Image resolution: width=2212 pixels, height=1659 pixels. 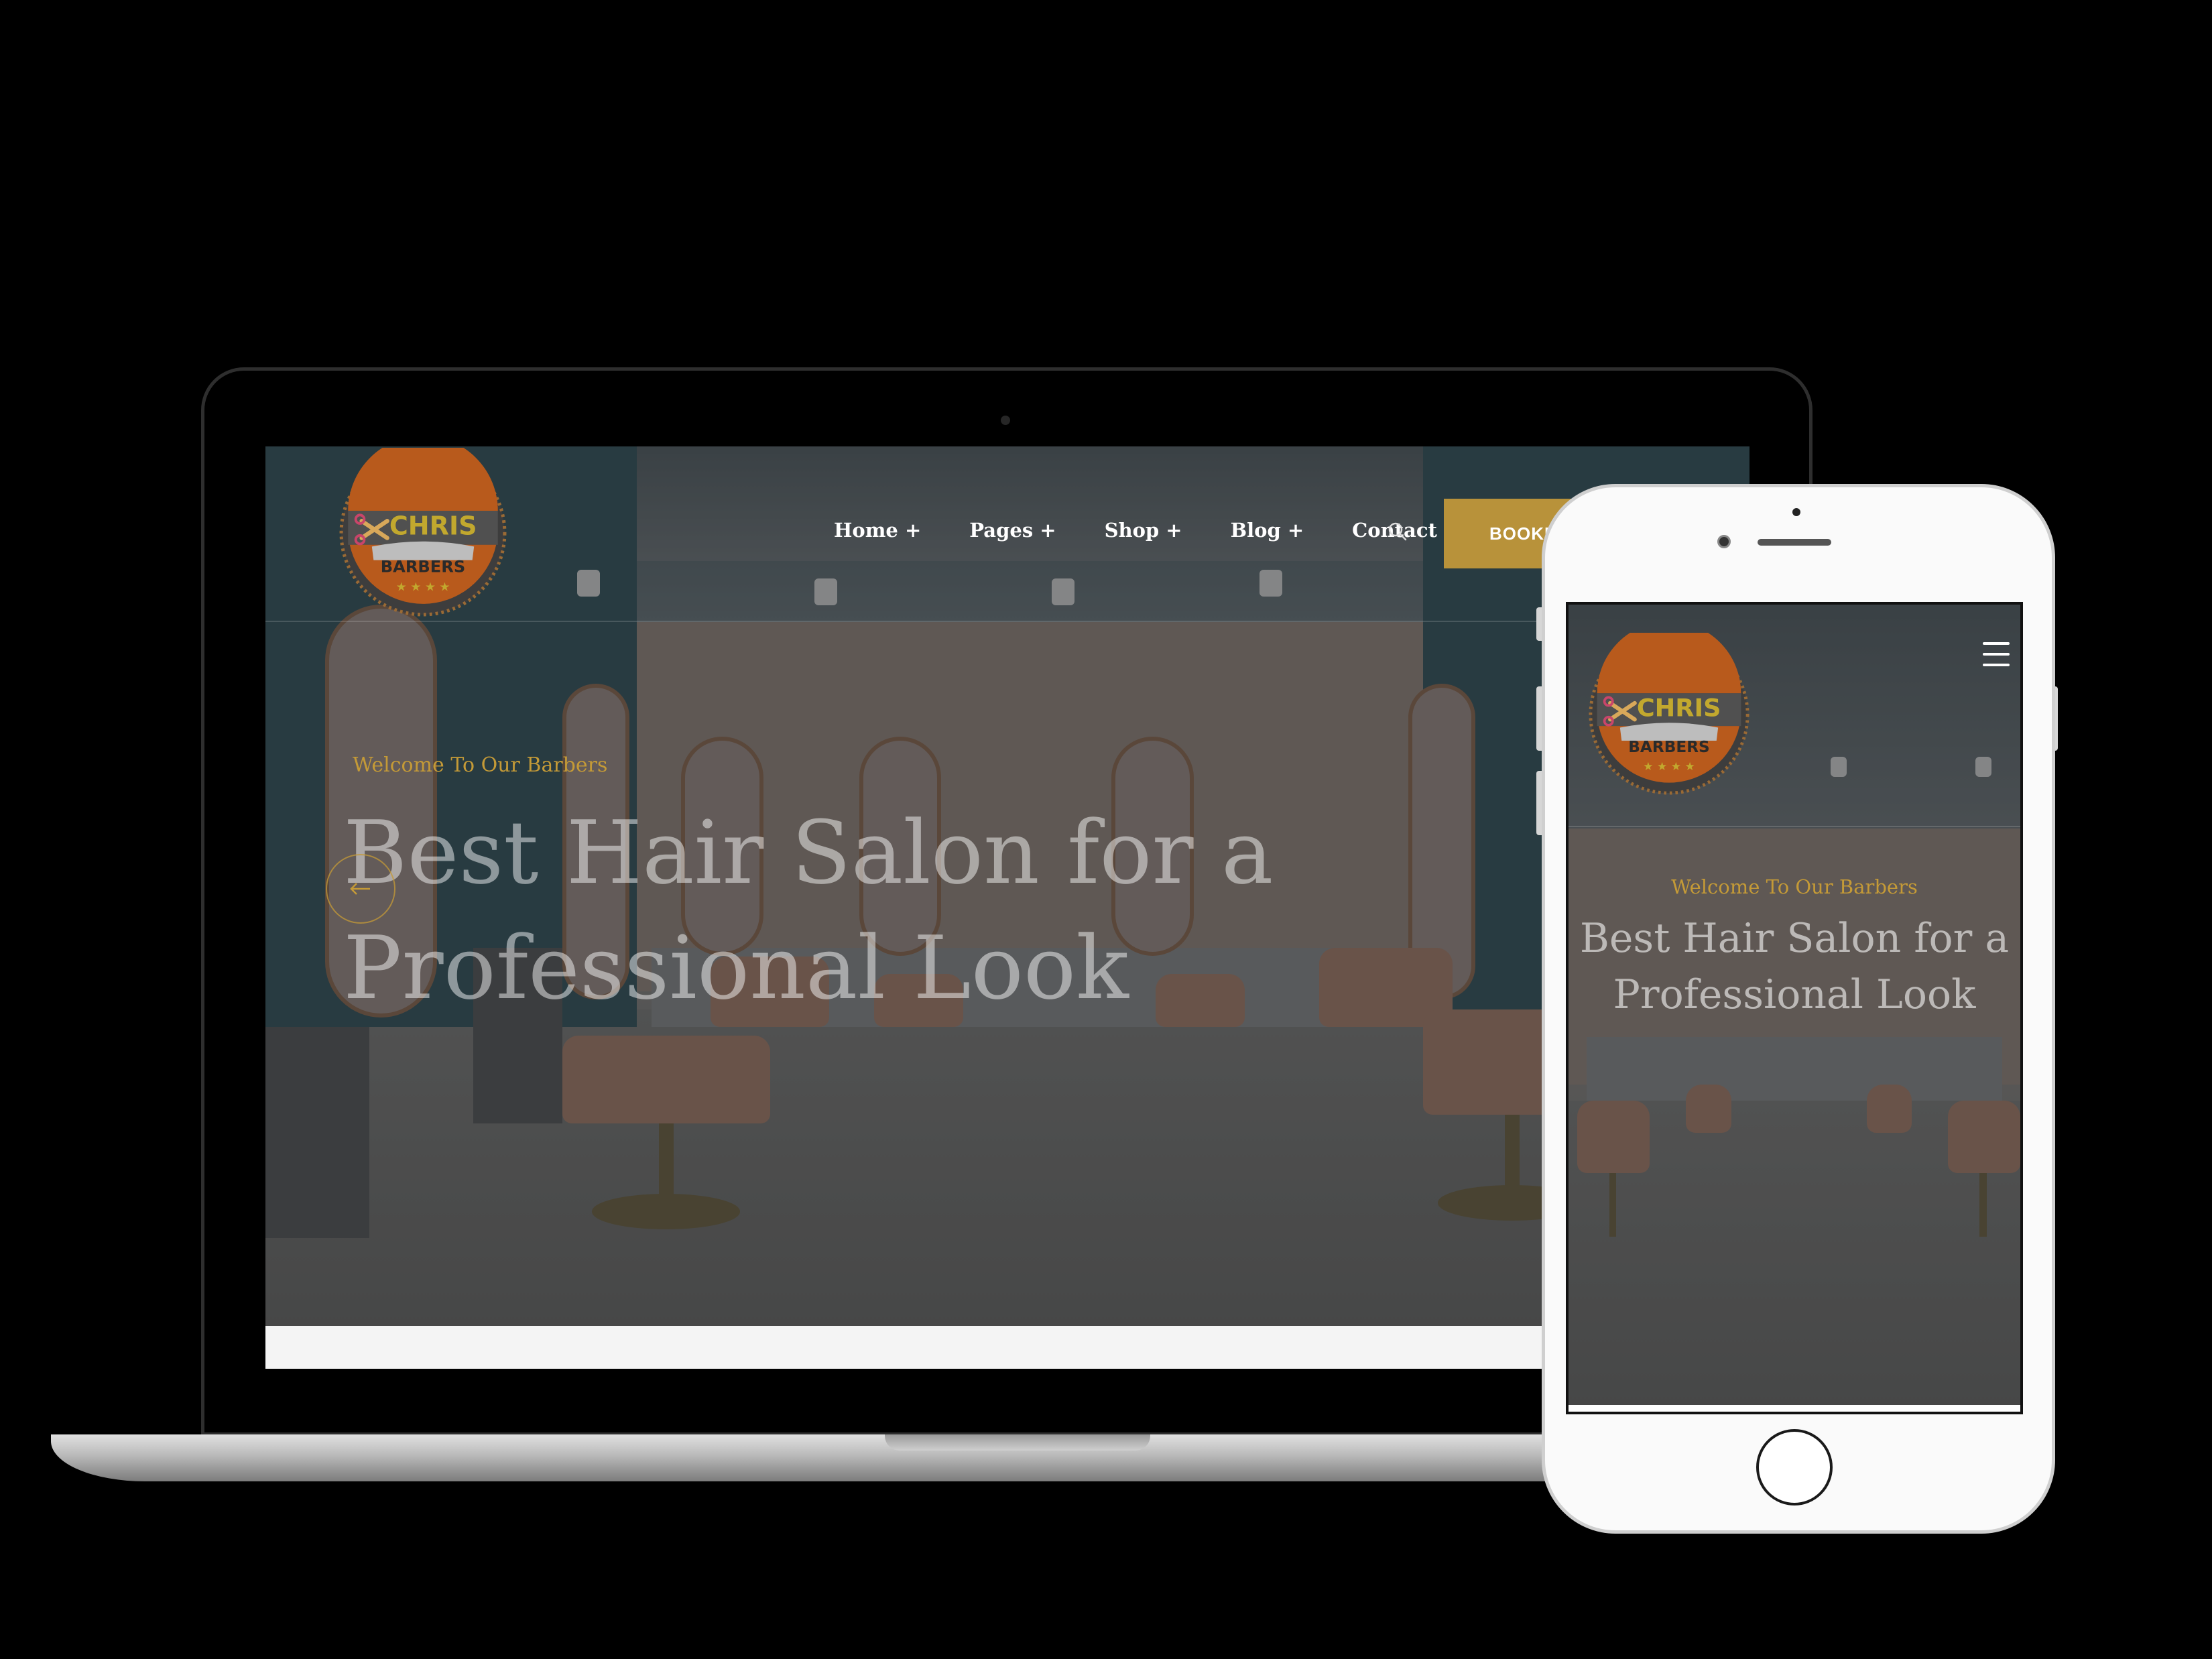 I want to click on logo-text-chris: CHRIS, so click(x=433, y=526).